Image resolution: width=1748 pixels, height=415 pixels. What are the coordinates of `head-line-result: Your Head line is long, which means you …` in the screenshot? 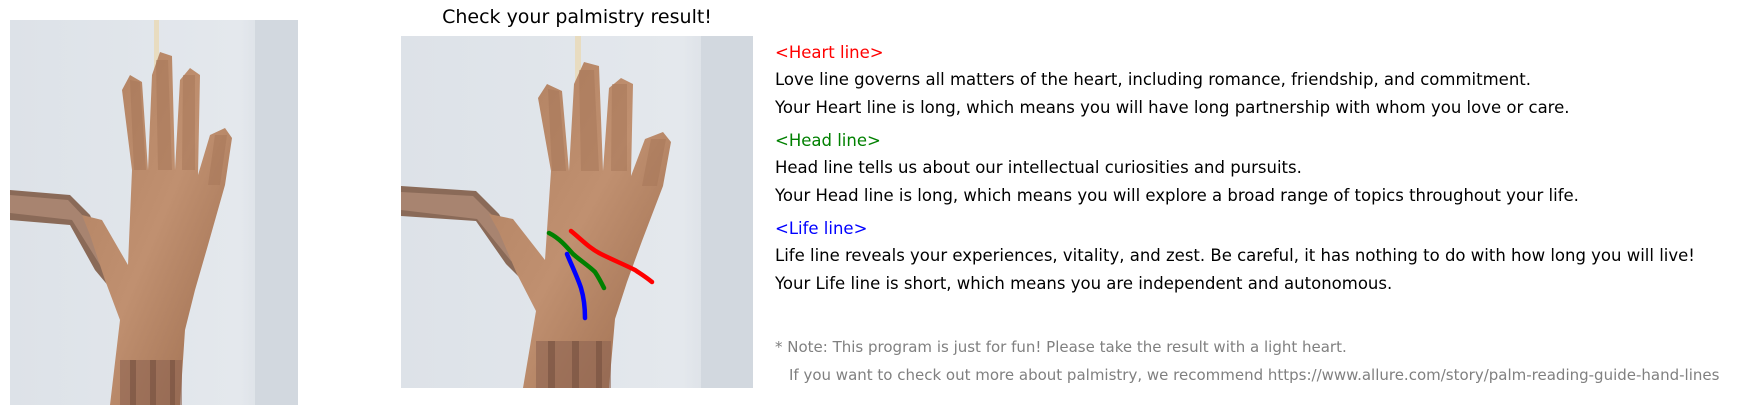 It's located at (1177, 195).